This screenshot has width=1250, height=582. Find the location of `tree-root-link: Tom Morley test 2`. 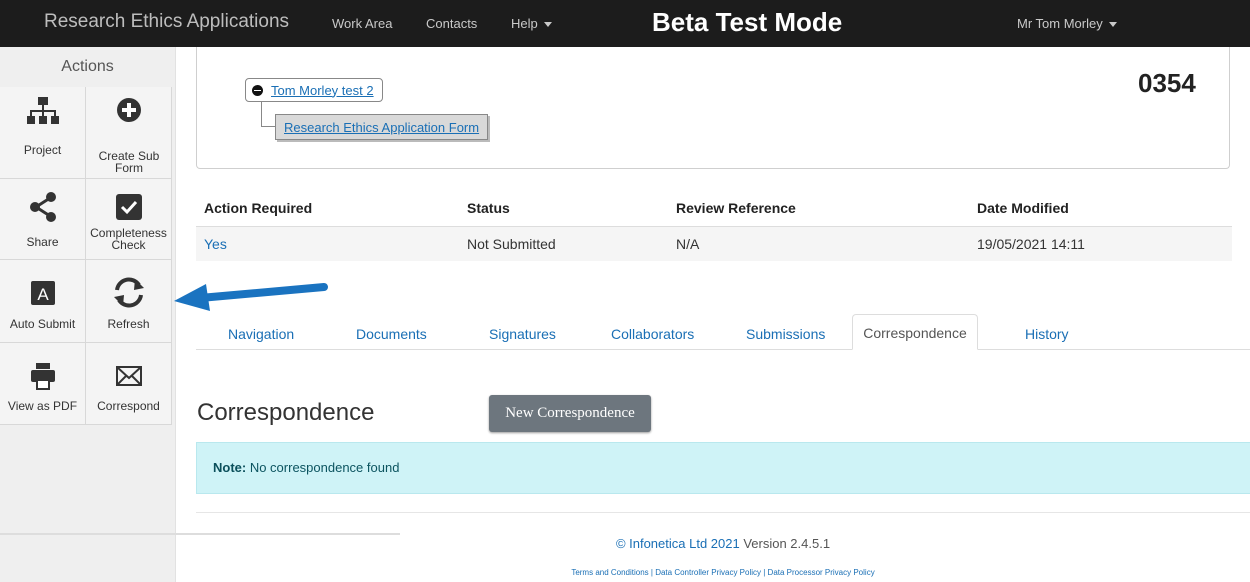

tree-root-link: Tom Morley test 2 is located at coordinates (322, 90).